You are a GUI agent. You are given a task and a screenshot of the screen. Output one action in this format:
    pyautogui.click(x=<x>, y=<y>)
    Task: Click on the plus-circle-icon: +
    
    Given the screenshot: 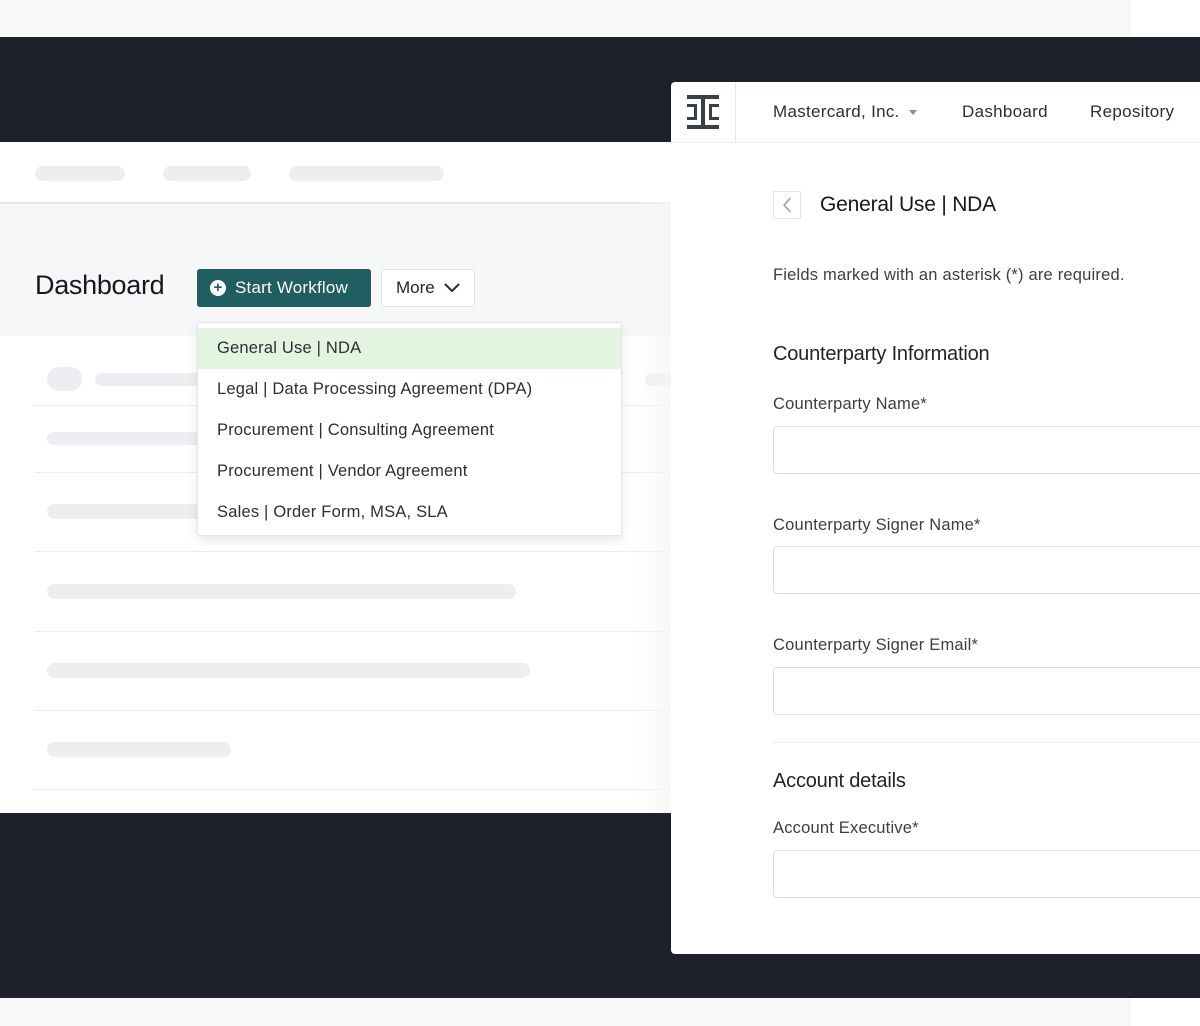 What is the action you would take?
    pyautogui.click(x=218, y=288)
    